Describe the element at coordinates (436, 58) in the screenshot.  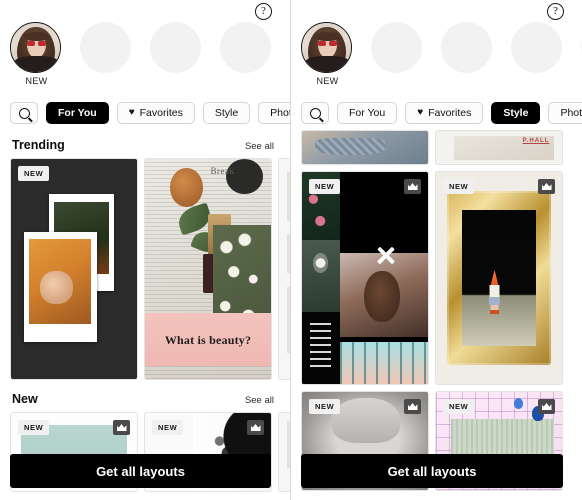
I see `stories-row-right: NEW` at that location.